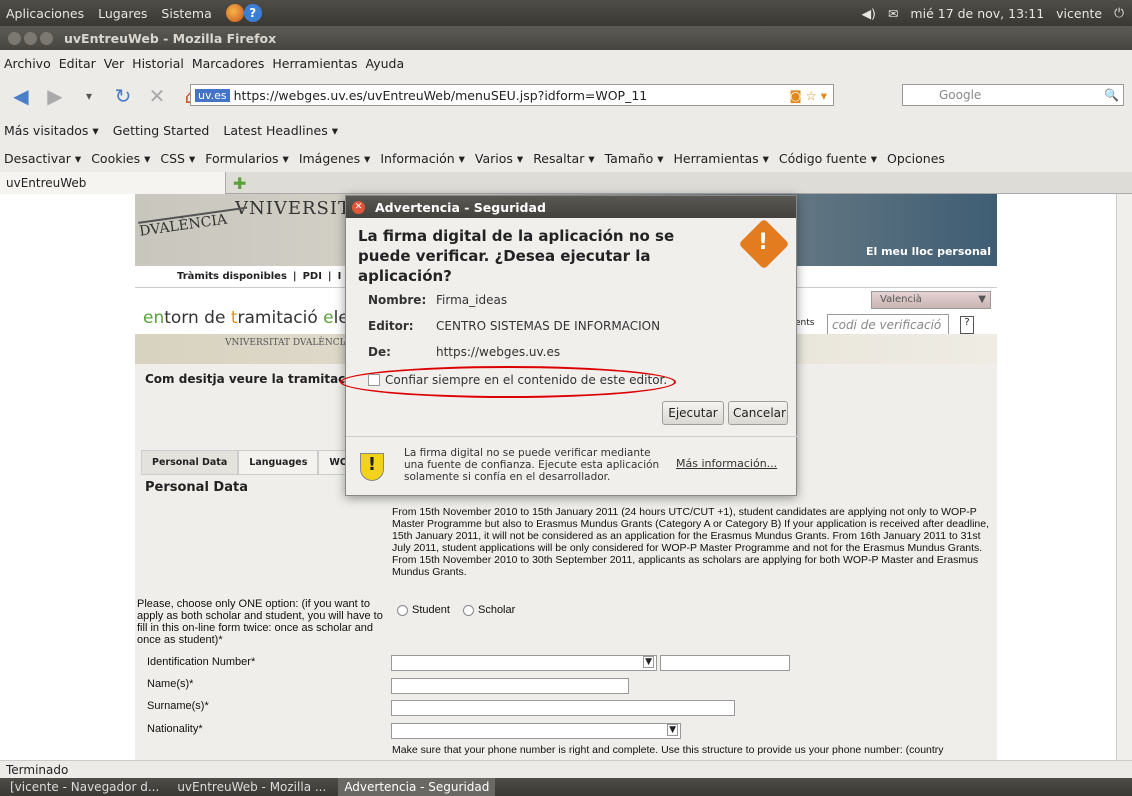 This screenshot has width=1132, height=796. Describe the element at coordinates (417, 787) in the screenshot. I see `task-security-dialog: Advertencia - Seguridad` at that location.